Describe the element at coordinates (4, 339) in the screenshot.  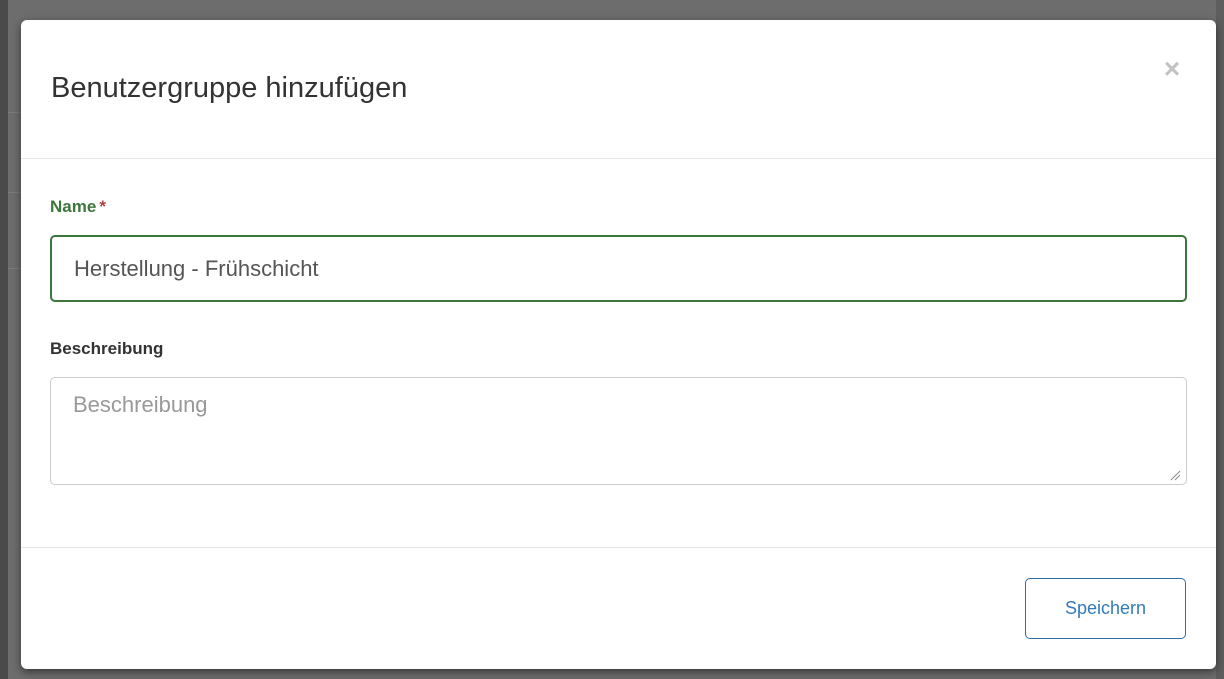
I see `background-left-edge` at that location.